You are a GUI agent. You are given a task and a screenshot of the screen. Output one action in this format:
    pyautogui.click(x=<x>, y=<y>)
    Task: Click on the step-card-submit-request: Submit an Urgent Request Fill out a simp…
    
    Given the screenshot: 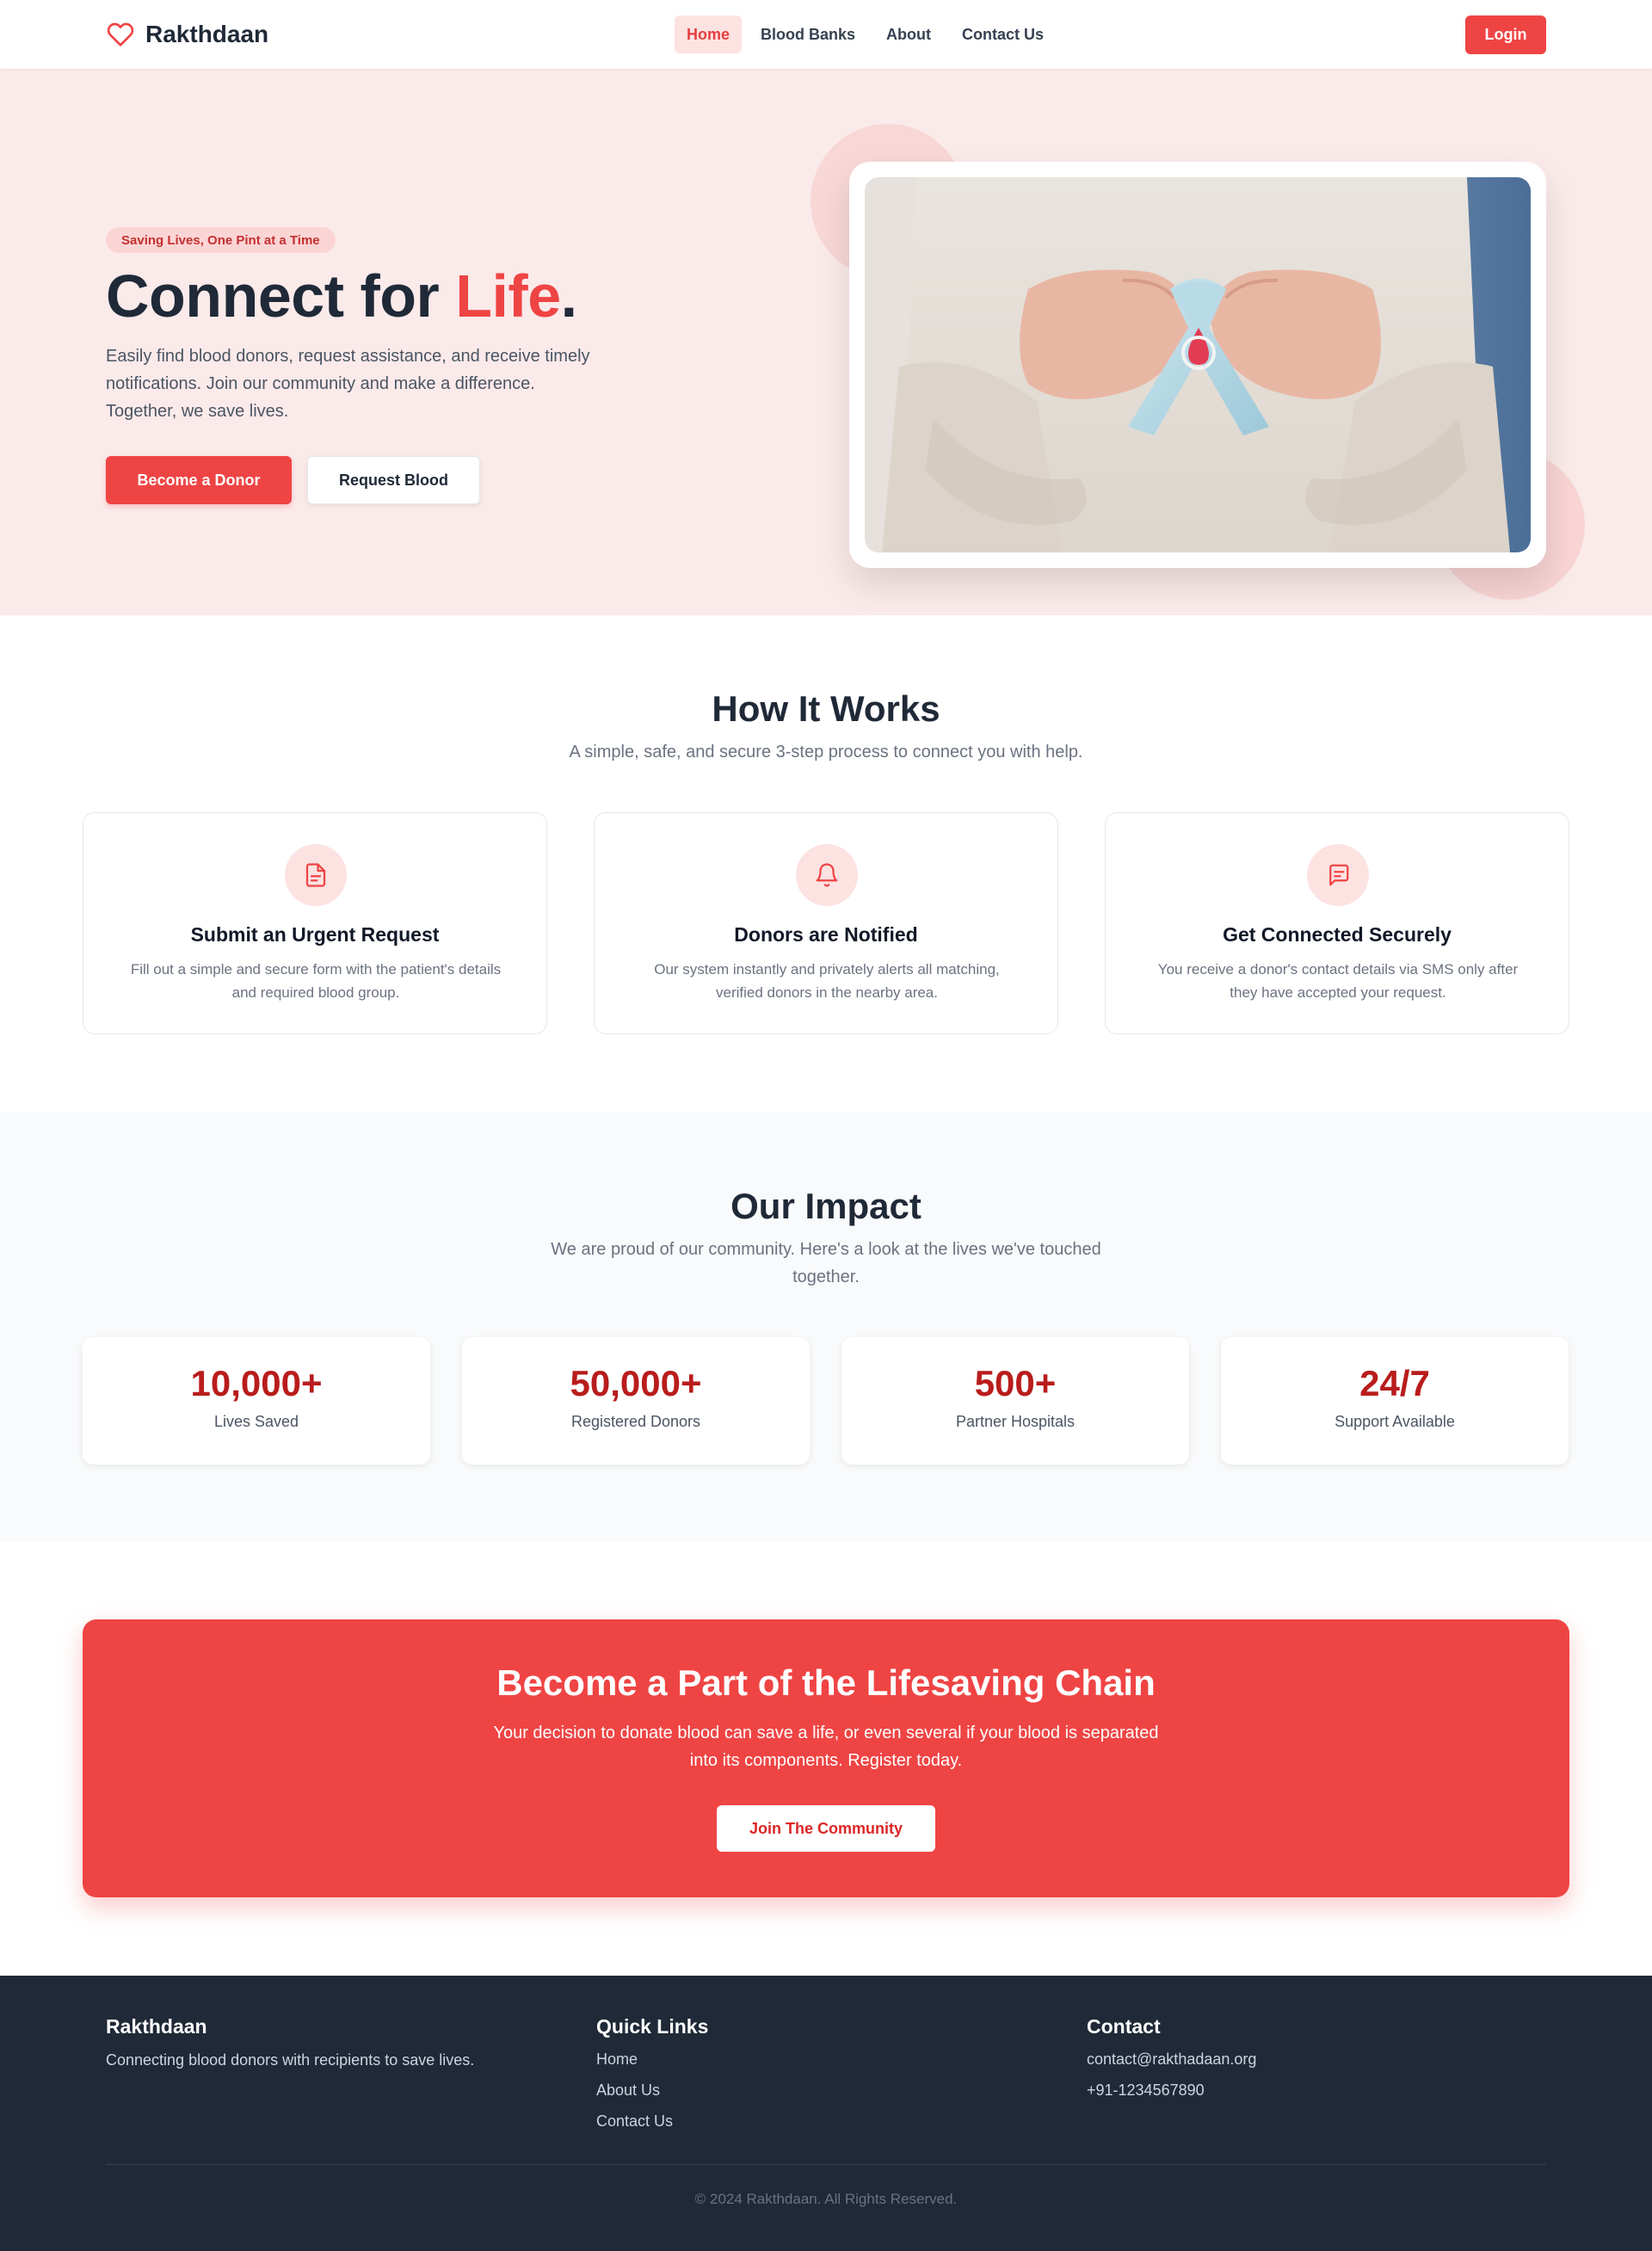 What is the action you would take?
    pyautogui.click(x=315, y=923)
    